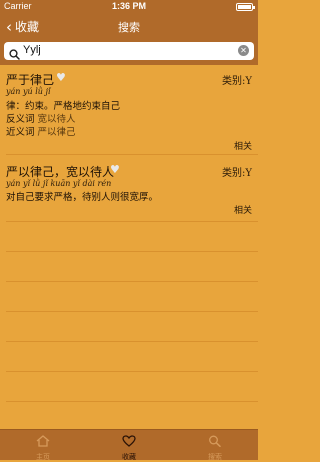  Describe the element at coordinates (129, 441) in the screenshot. I see `heart-icon` at that location.